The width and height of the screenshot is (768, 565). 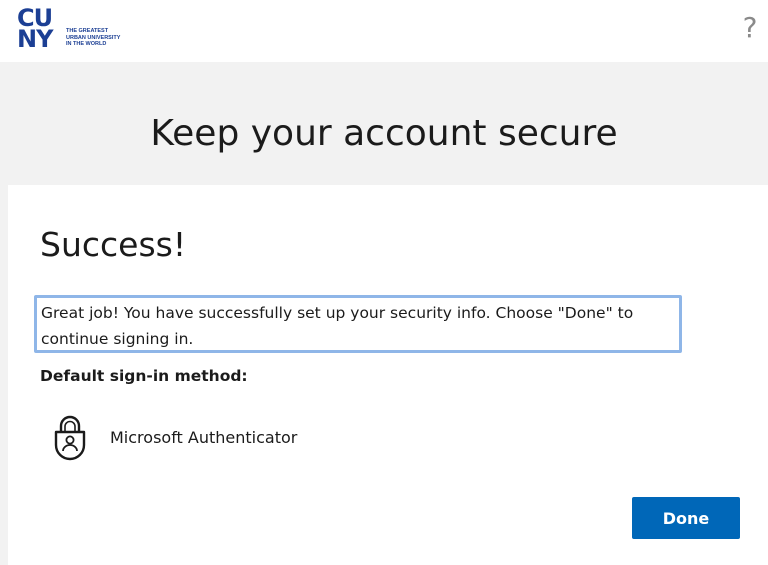 I want to click on logo-wordmark: CU NY, so click(x=41, y=29).